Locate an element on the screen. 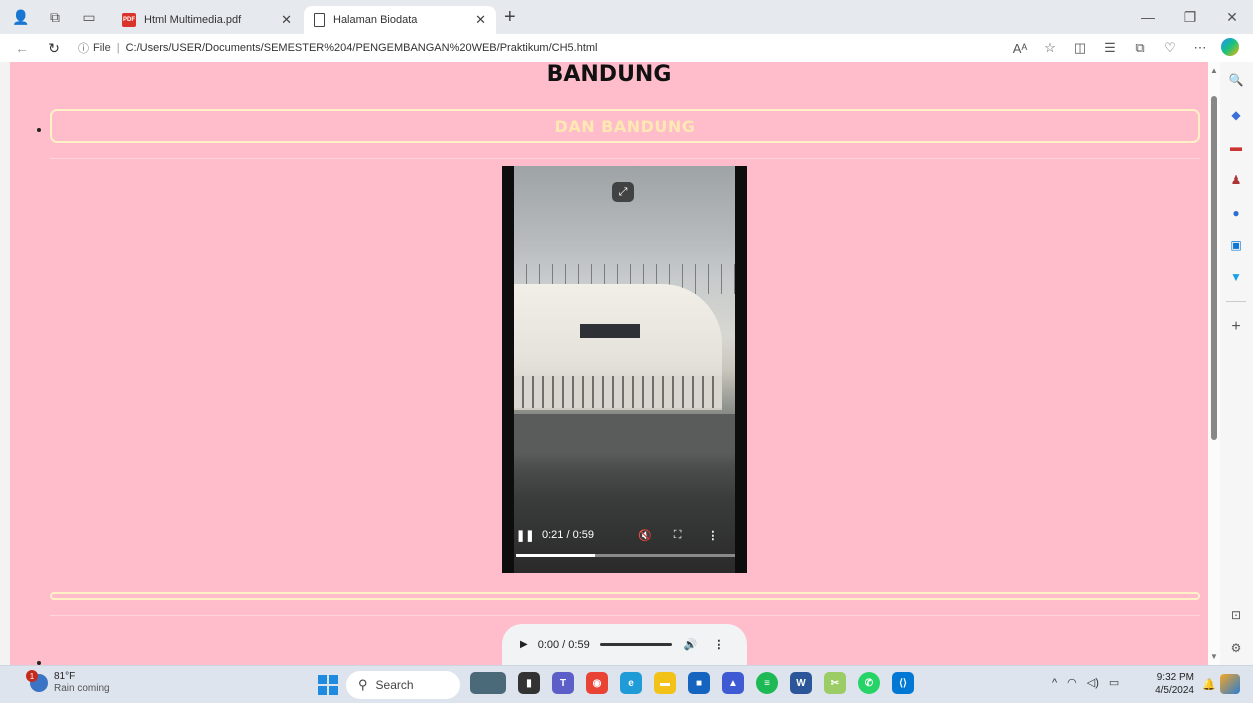  scroll-up-icon: ▲ is located at coordinates (1214, 70).